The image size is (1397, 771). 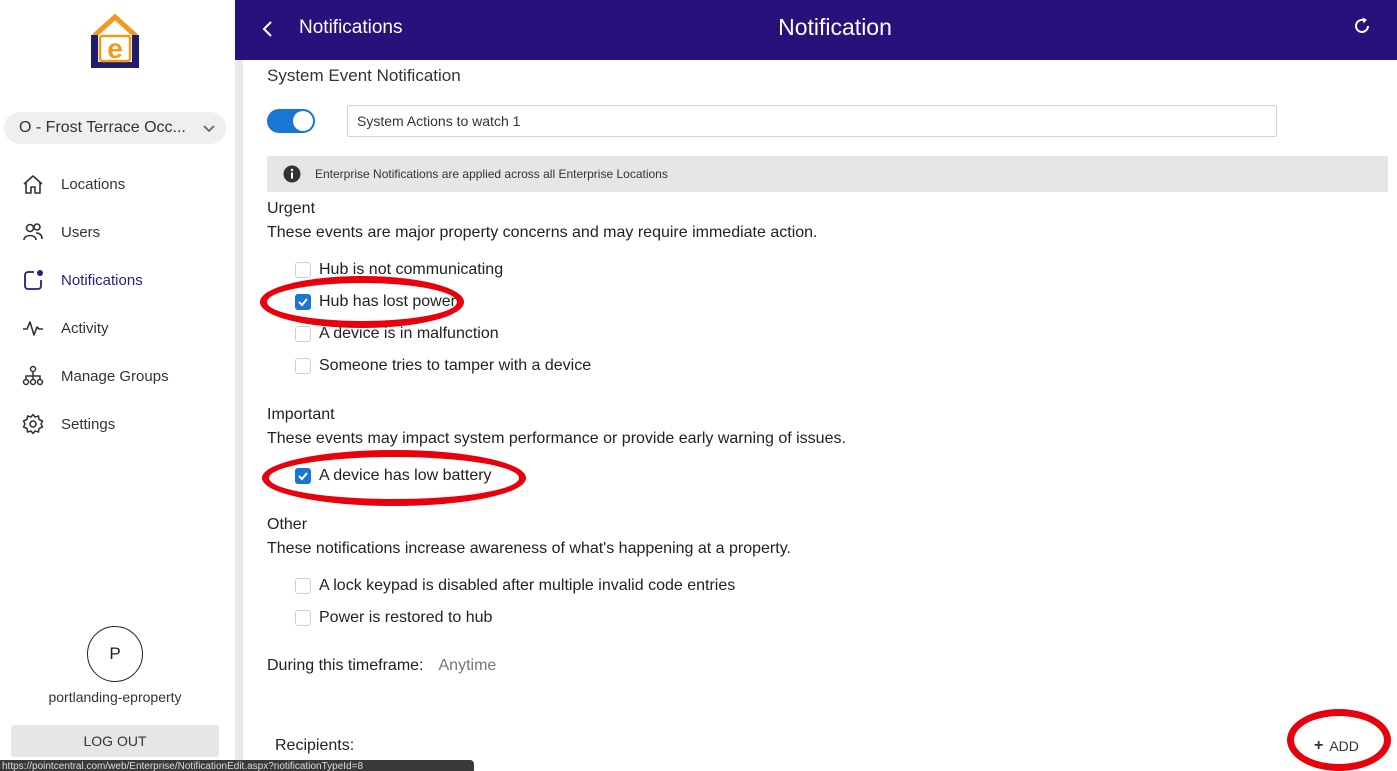 I want to click on chevron-down-icon, so click(x=209, y=128).